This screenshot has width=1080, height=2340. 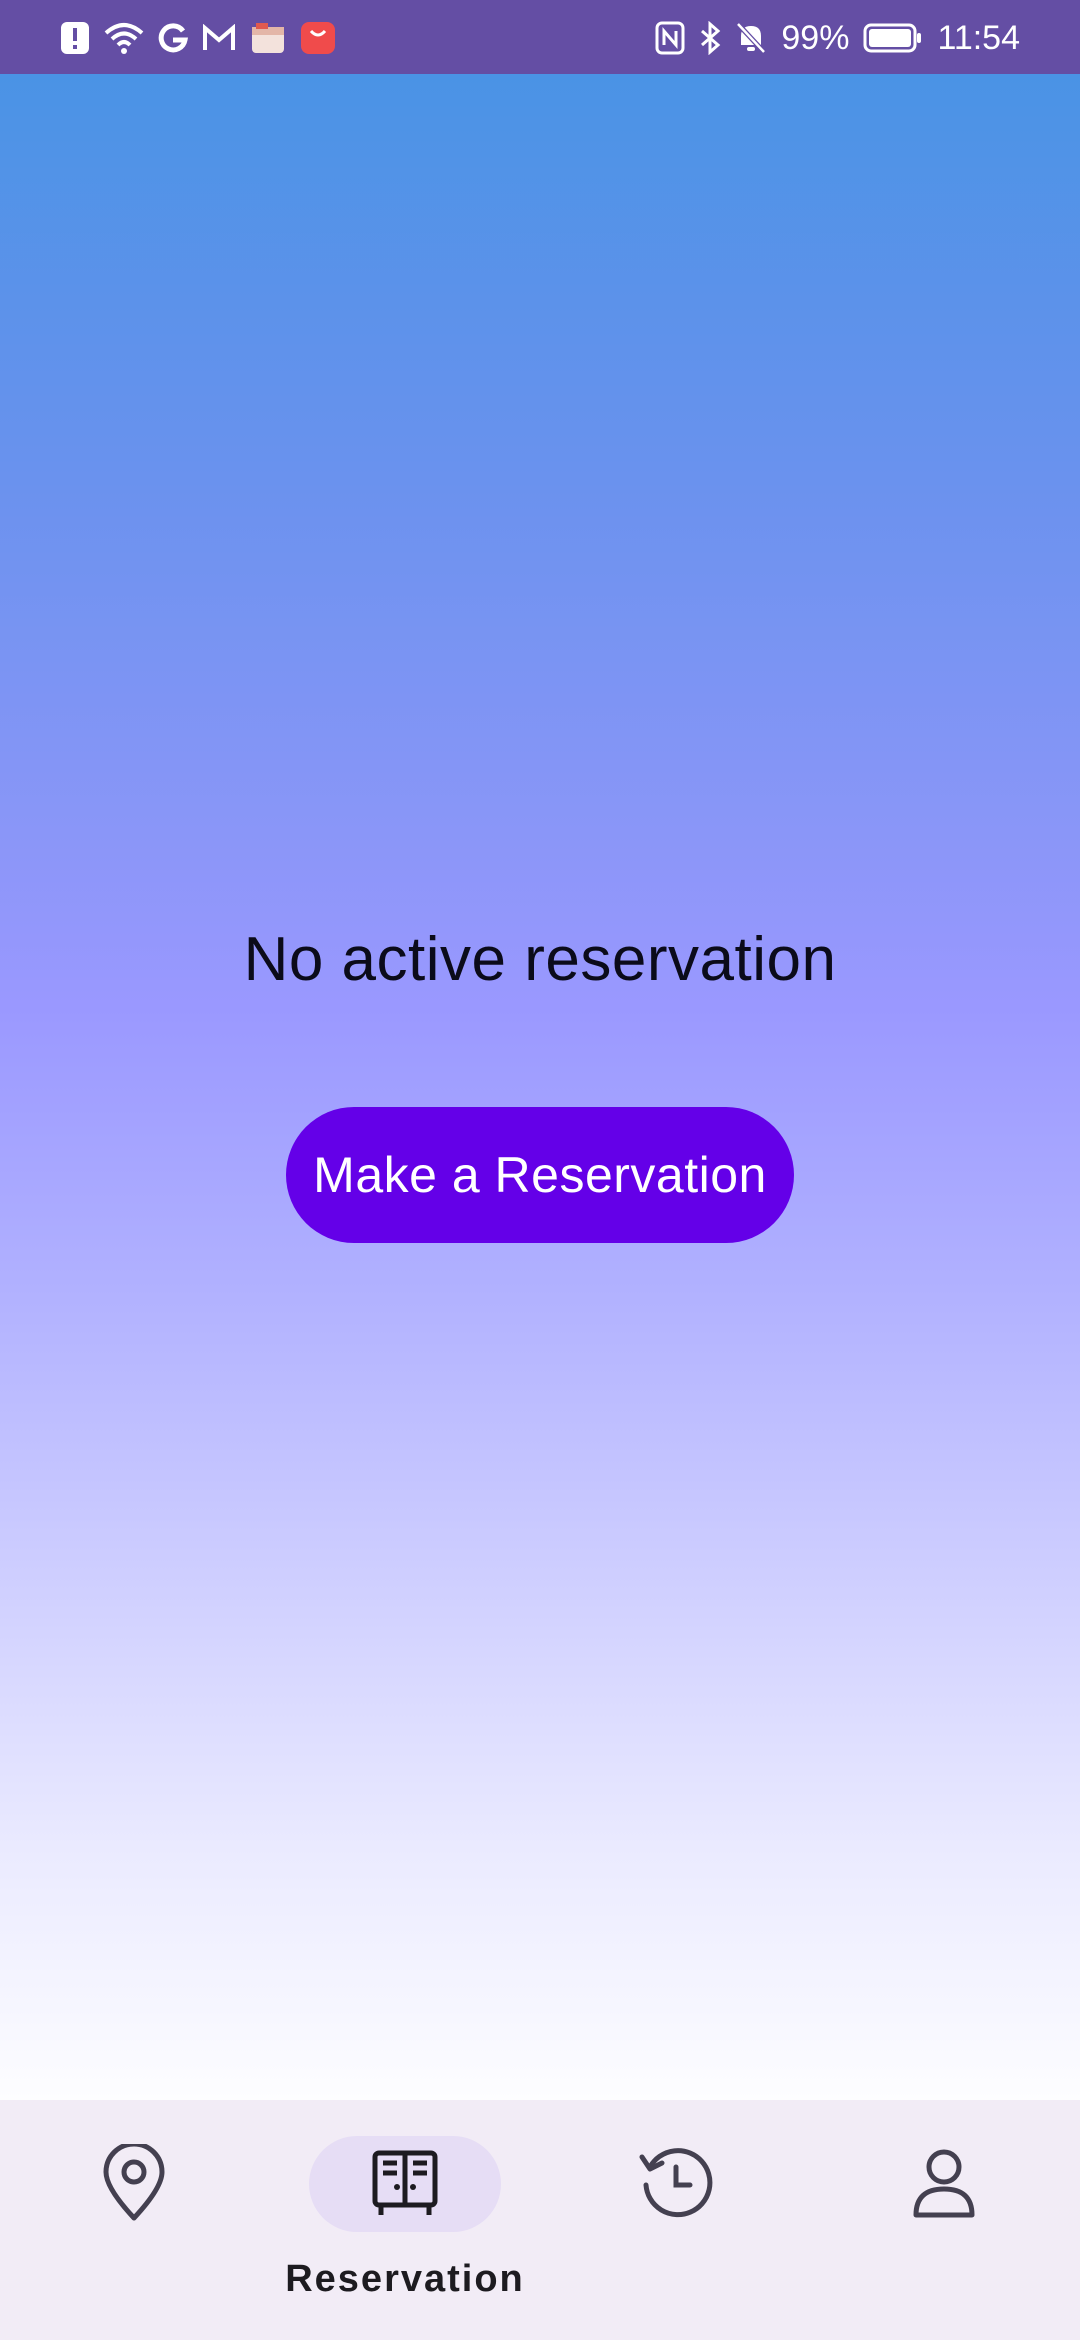 I want to click on nav-item-reservation, so click(x=405, y=2188).